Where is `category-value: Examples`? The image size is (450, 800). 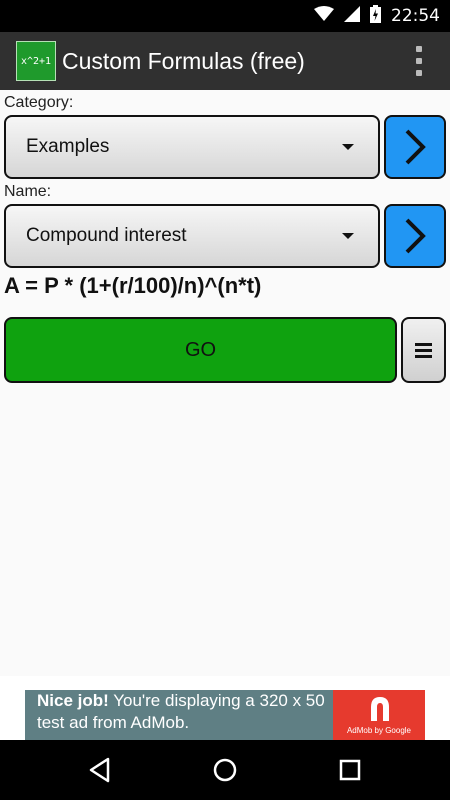 category-value: Examples is located at coordinates (68, 146).